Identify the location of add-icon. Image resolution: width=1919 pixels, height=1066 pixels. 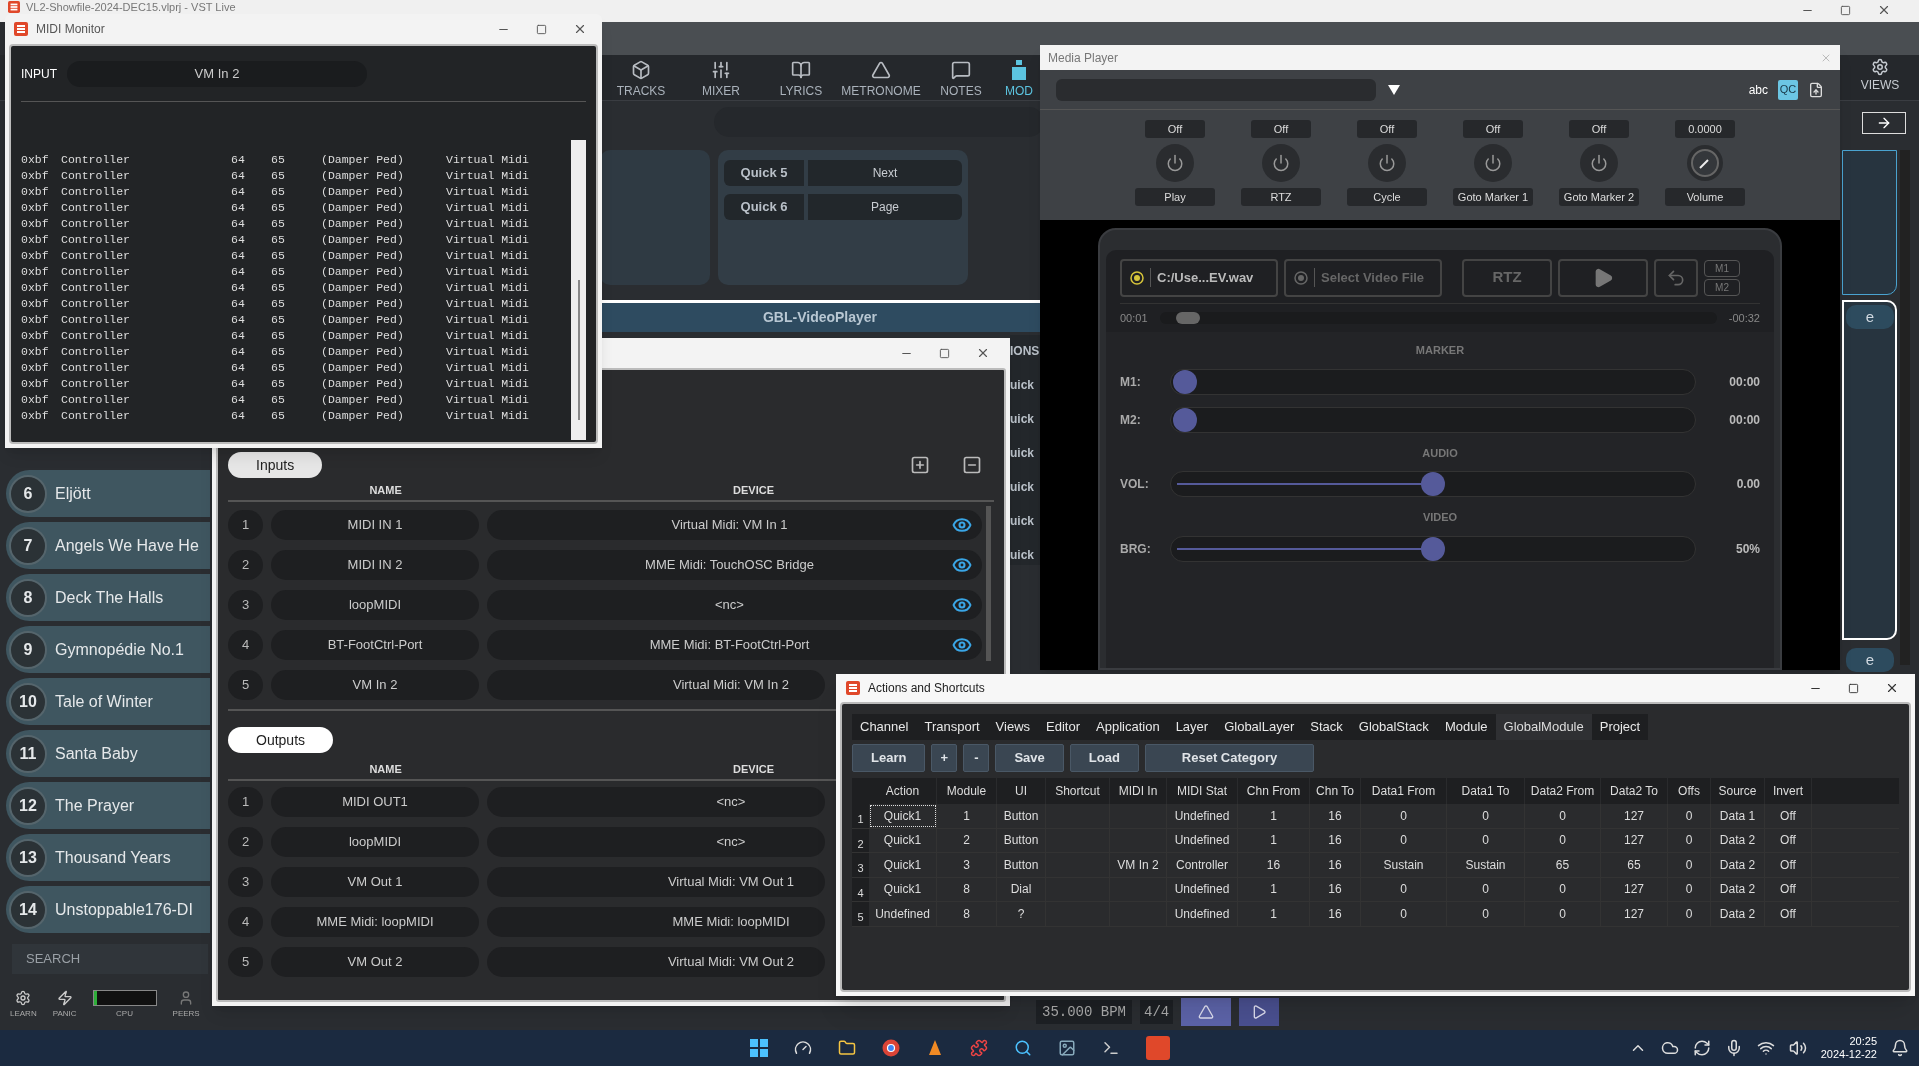
(920, 465).